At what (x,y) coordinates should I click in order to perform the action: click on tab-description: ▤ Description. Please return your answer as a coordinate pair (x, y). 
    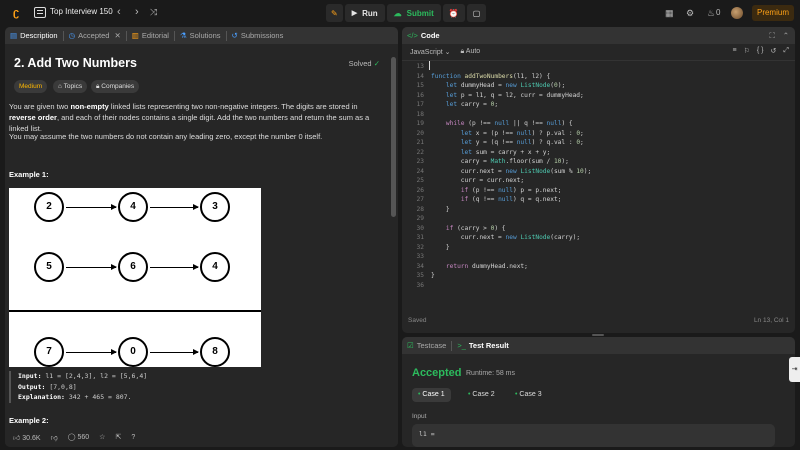
    Looking at the image, I should click on (34, 35).